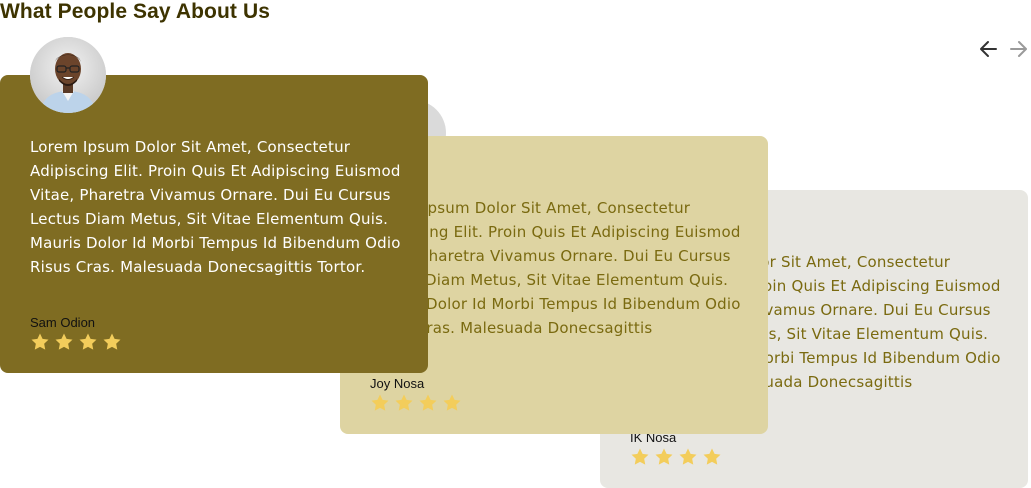 The image size is (1031, 488). I want to click on arrow-right-icon, so click(1018, 49).